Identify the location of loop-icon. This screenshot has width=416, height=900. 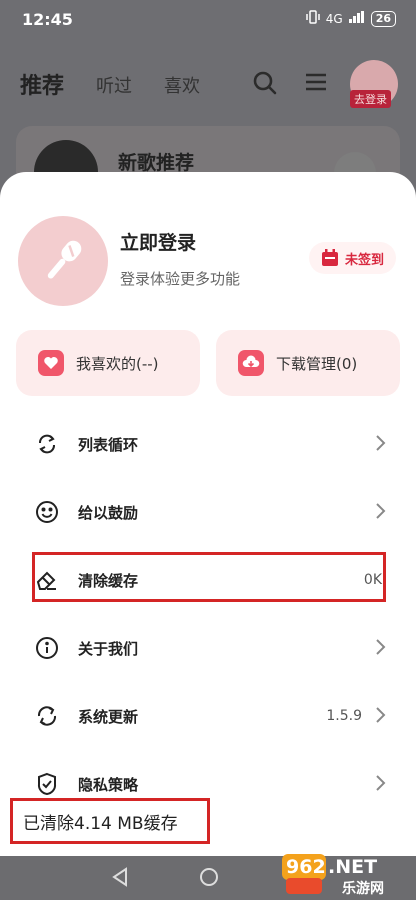
(47, 444).